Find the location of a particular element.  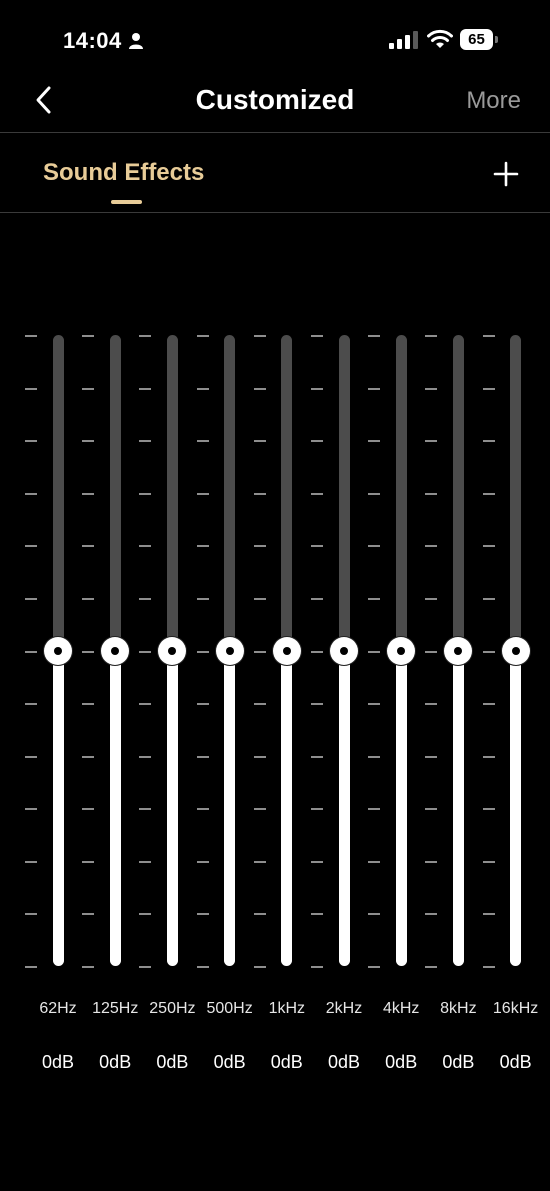

frequency-label: 4kHz is located at coordinates (401, 1008).